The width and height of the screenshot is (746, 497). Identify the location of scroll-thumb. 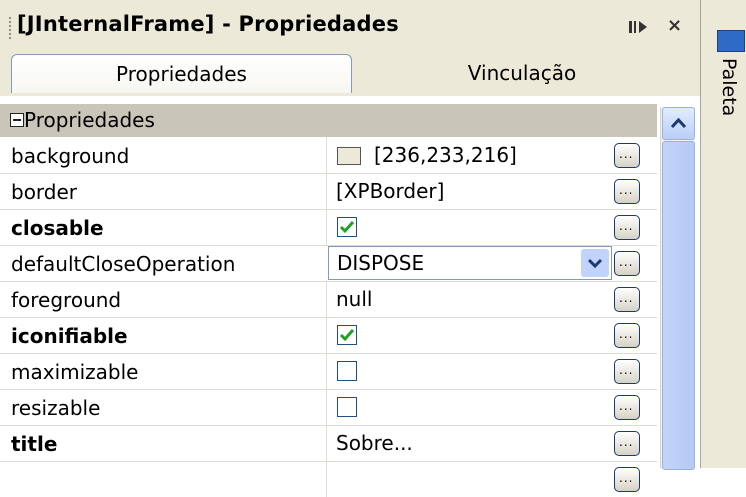
(678, 305).